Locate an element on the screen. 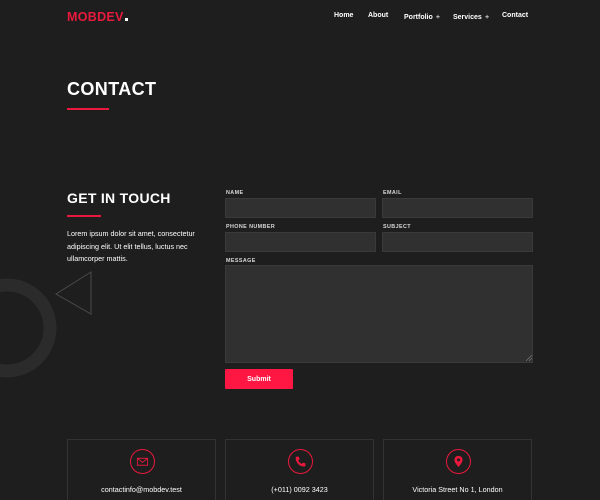  nav-item-home: Home is located at coordinates (343, 15).